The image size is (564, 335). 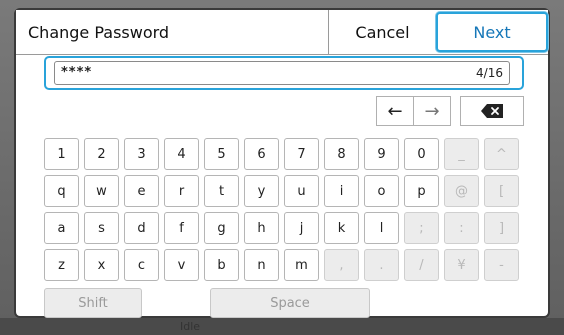 What do you see at coordinates (381, 191) in the screenshot?
I see `key-row2-8: o` at bounding box center [381, 191].